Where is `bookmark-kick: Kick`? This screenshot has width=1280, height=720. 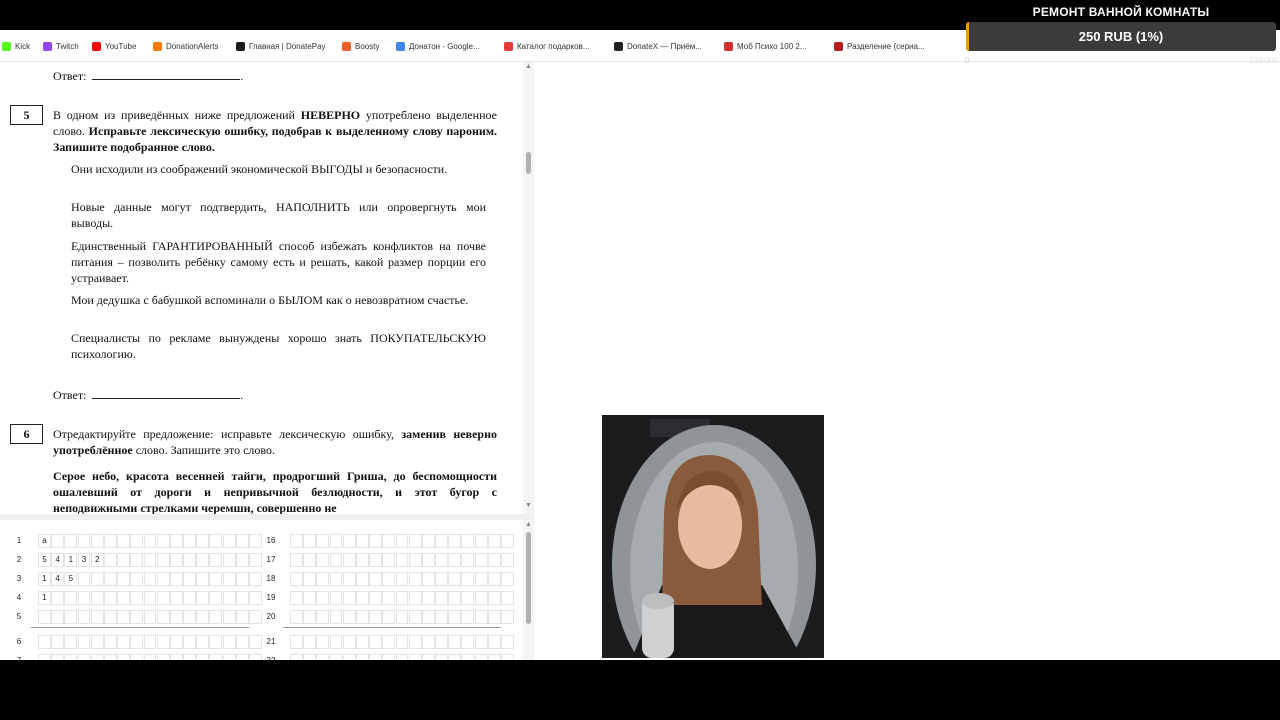 bookmark-kick: Kick is located at coordinates (16, 46).